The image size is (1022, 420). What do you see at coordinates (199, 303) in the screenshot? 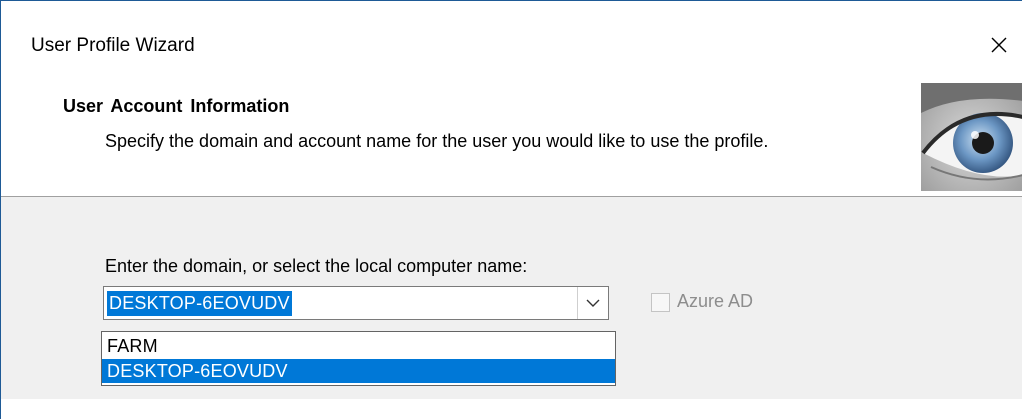
I see `domain-combobox-value: DESKTOP-6EOVUDV` at bounding box center [199, 303].